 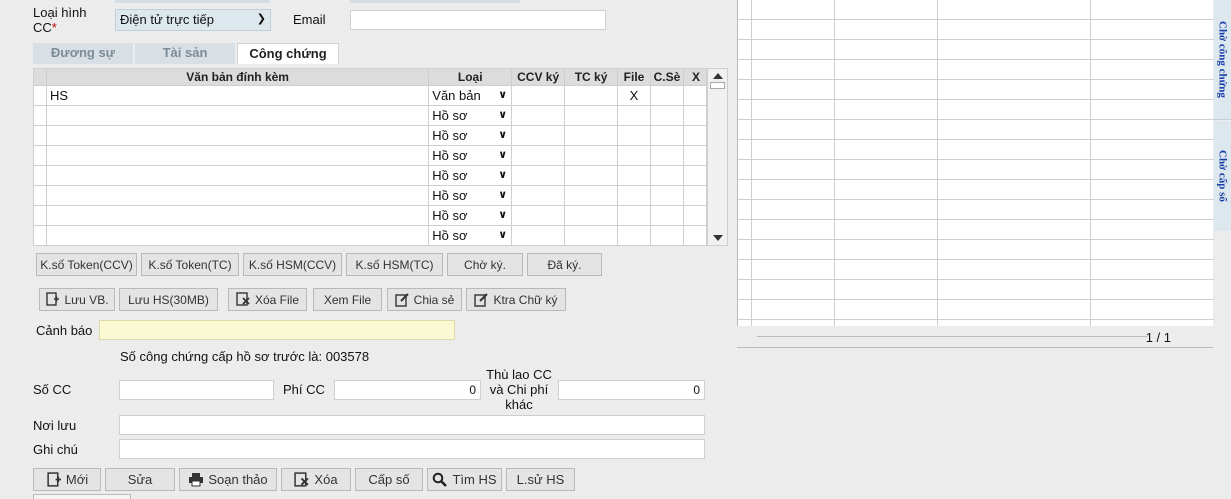 I want to click on scroll-thumb, so click(x=717, y=85).